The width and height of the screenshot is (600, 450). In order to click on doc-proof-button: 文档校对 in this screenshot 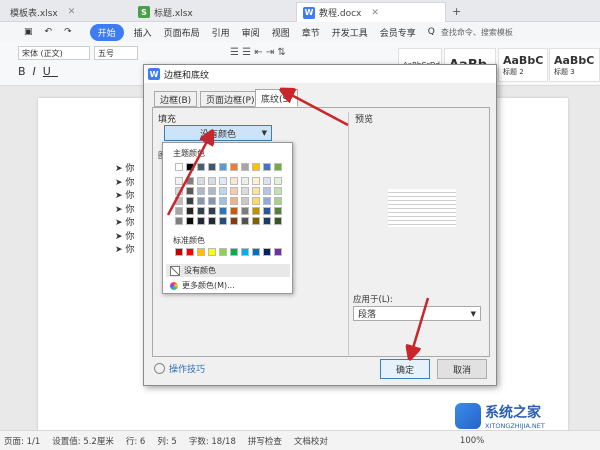, I will do `click(311, 441)`.